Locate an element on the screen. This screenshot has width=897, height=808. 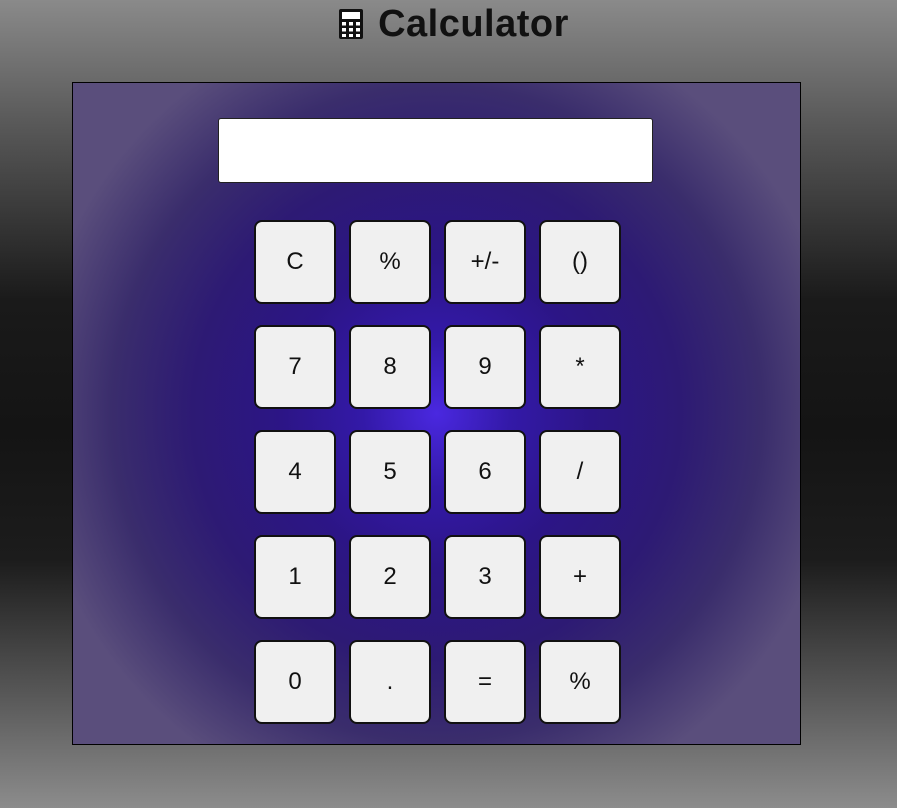
digit-0-button: 0 is located at coordinates (295, 682).